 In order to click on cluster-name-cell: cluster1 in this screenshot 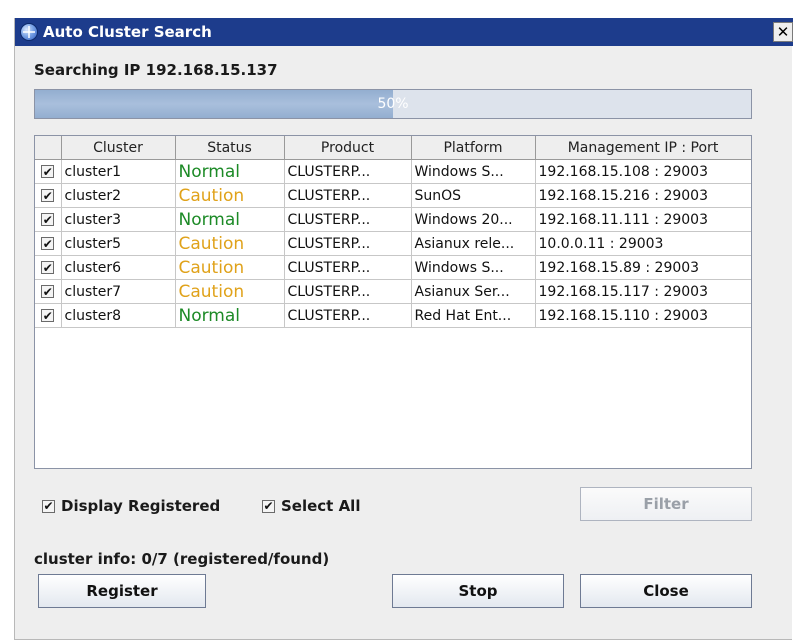, I will do `click(118, 171)`.